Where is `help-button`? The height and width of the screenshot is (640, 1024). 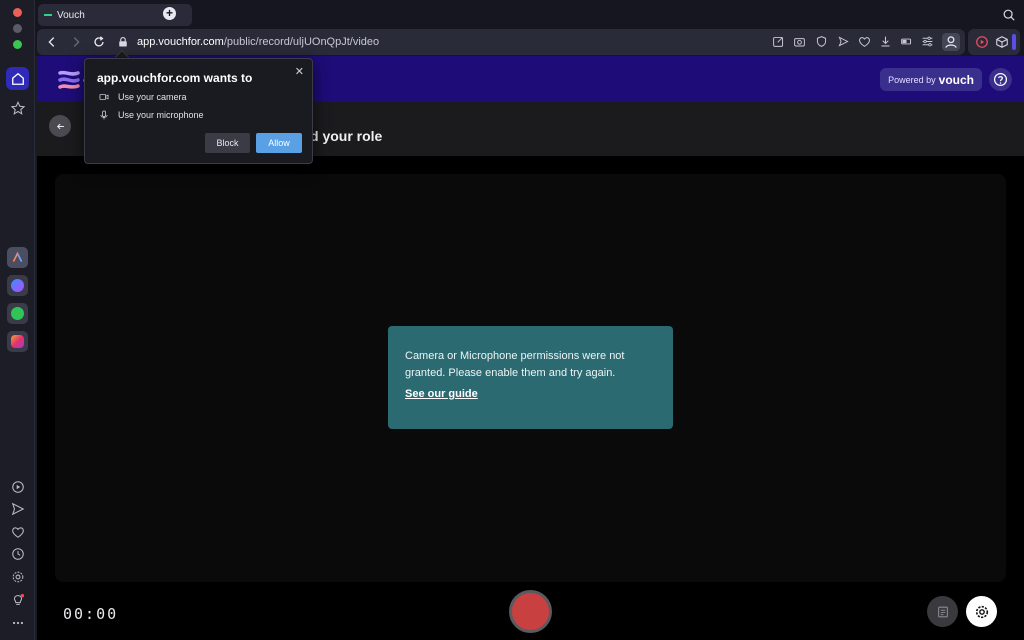
help-button is located at coordinates (1000, 79).